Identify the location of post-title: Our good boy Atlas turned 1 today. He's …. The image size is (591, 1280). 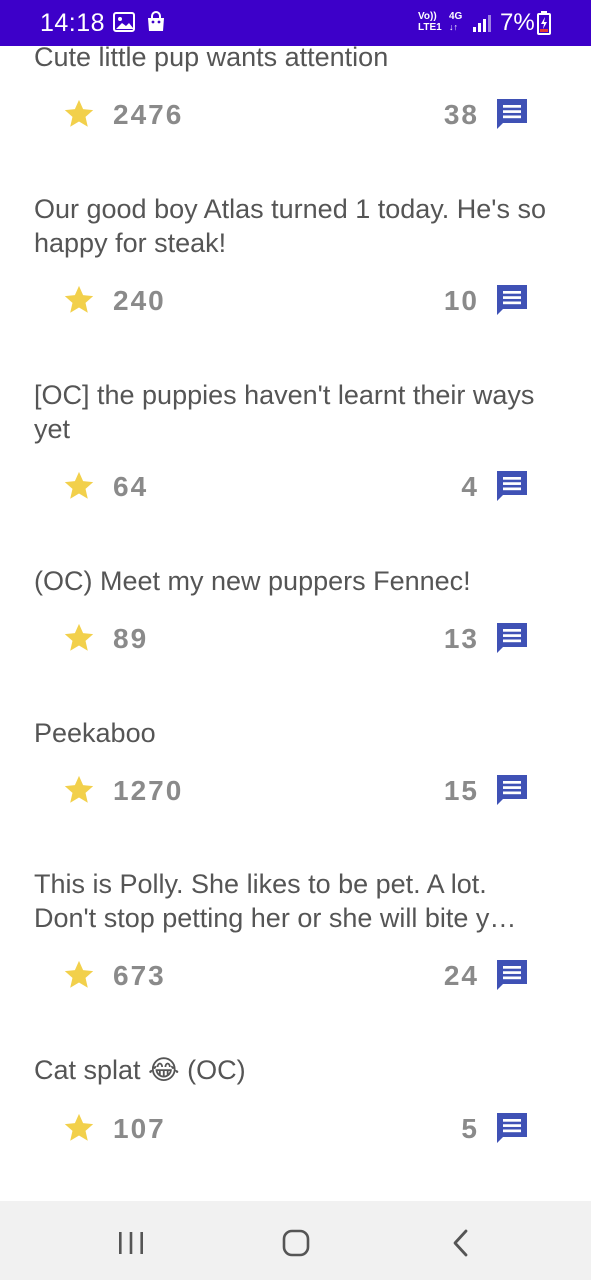
(294, 226).